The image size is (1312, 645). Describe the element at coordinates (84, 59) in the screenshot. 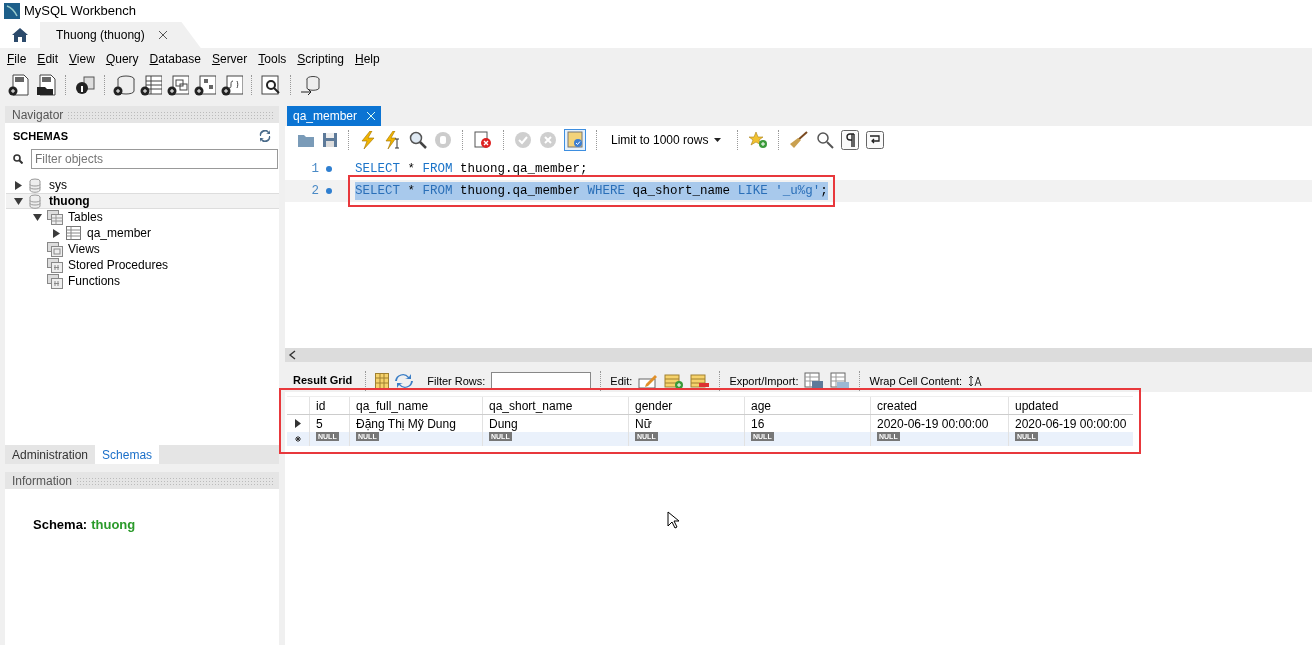

I see `menu-item: View` at that location.